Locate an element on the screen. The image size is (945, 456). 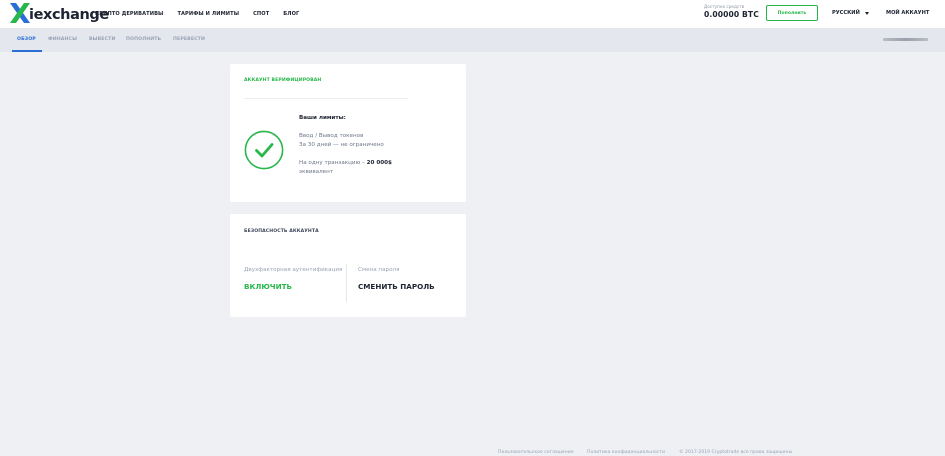
enable-twofa-button: ВКЛЮЧИТЬ is located at coordinates (268, 286).